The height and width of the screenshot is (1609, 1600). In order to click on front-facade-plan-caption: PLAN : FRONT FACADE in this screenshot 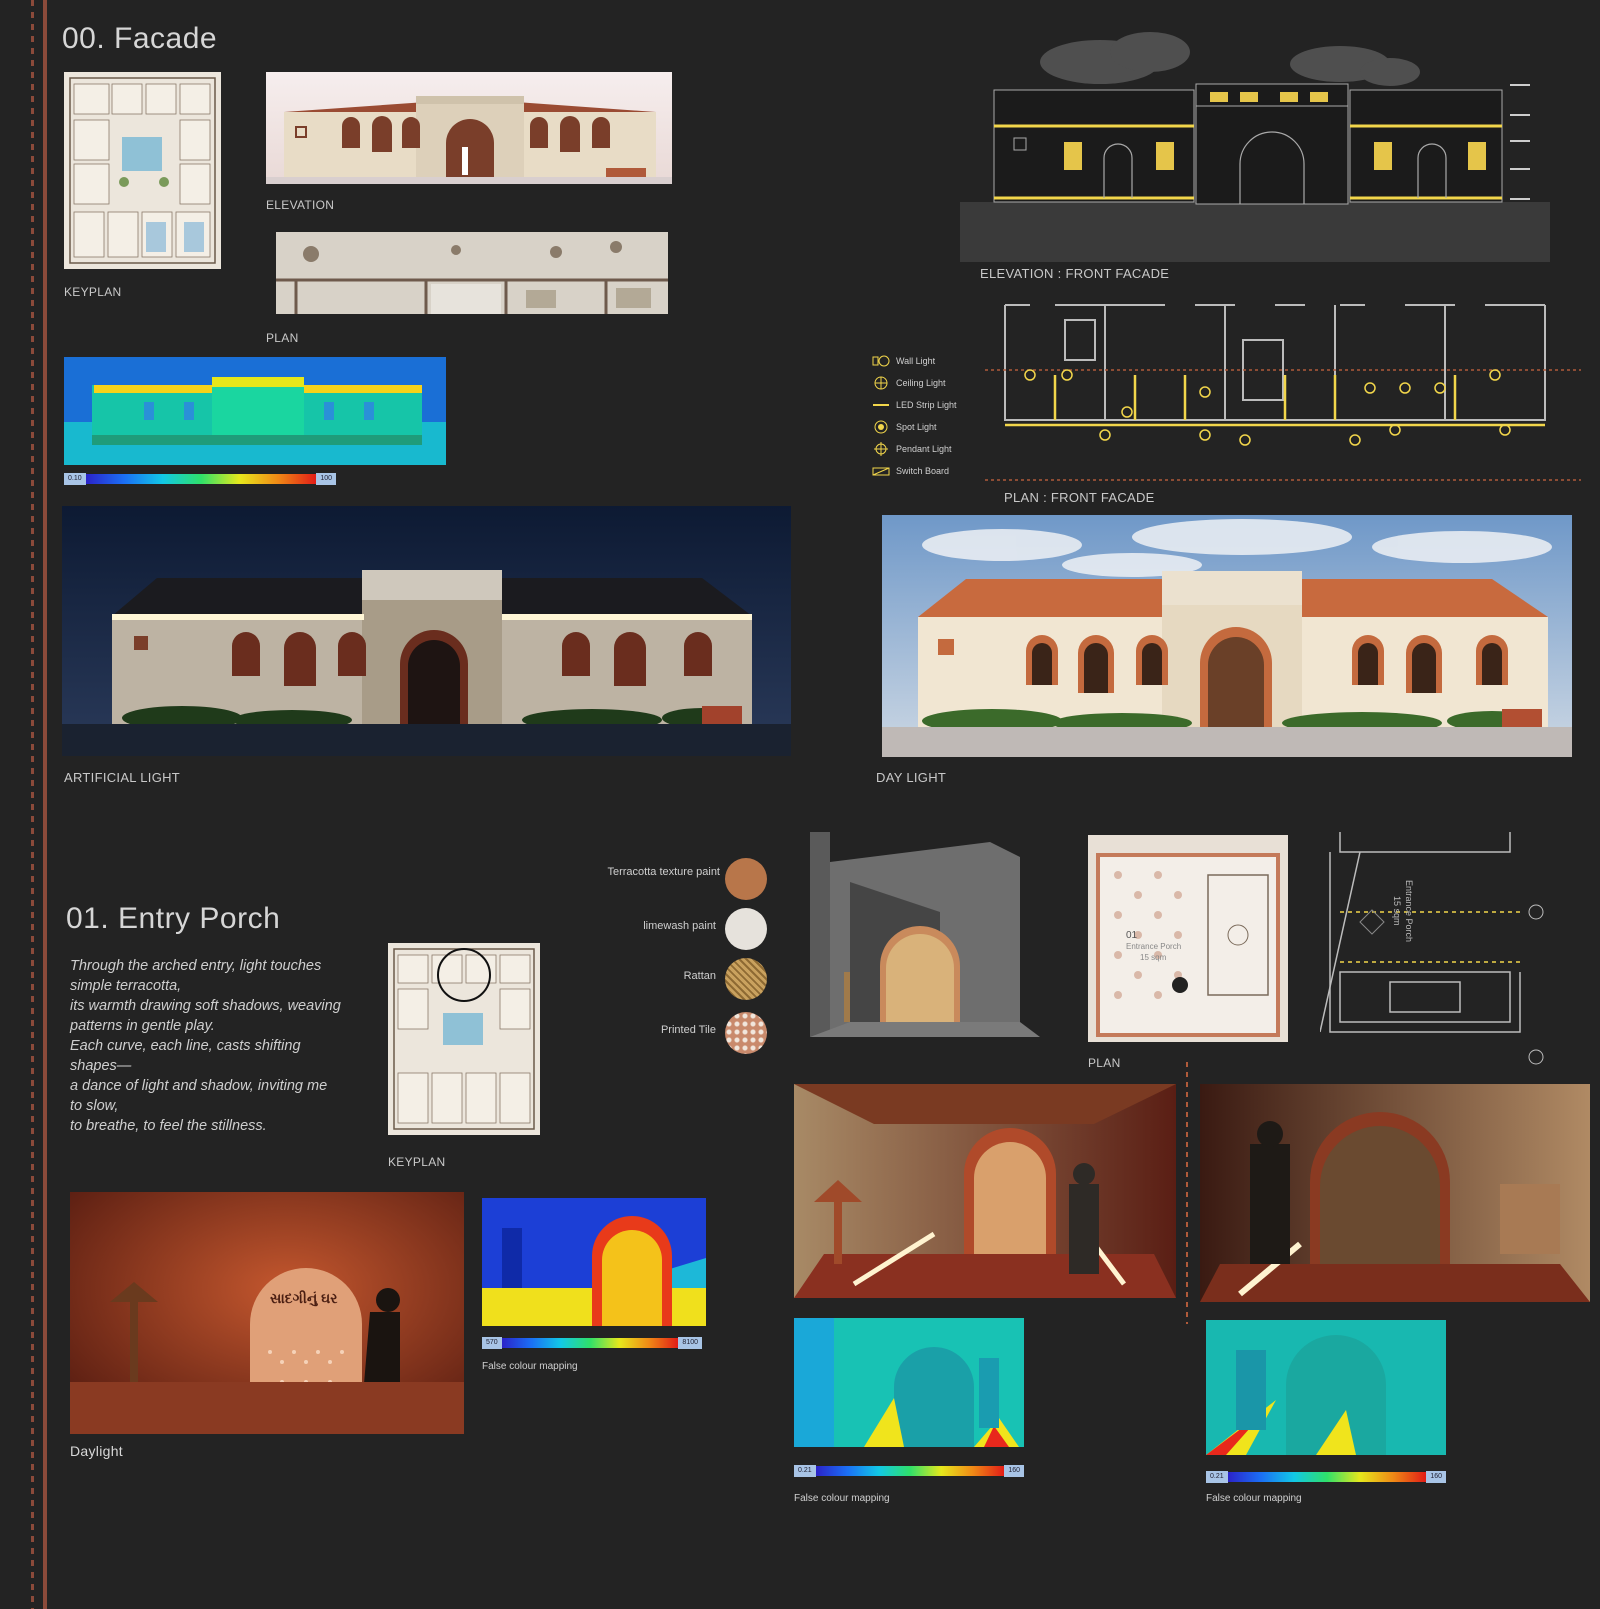, I will do `click(1079, 497)`.